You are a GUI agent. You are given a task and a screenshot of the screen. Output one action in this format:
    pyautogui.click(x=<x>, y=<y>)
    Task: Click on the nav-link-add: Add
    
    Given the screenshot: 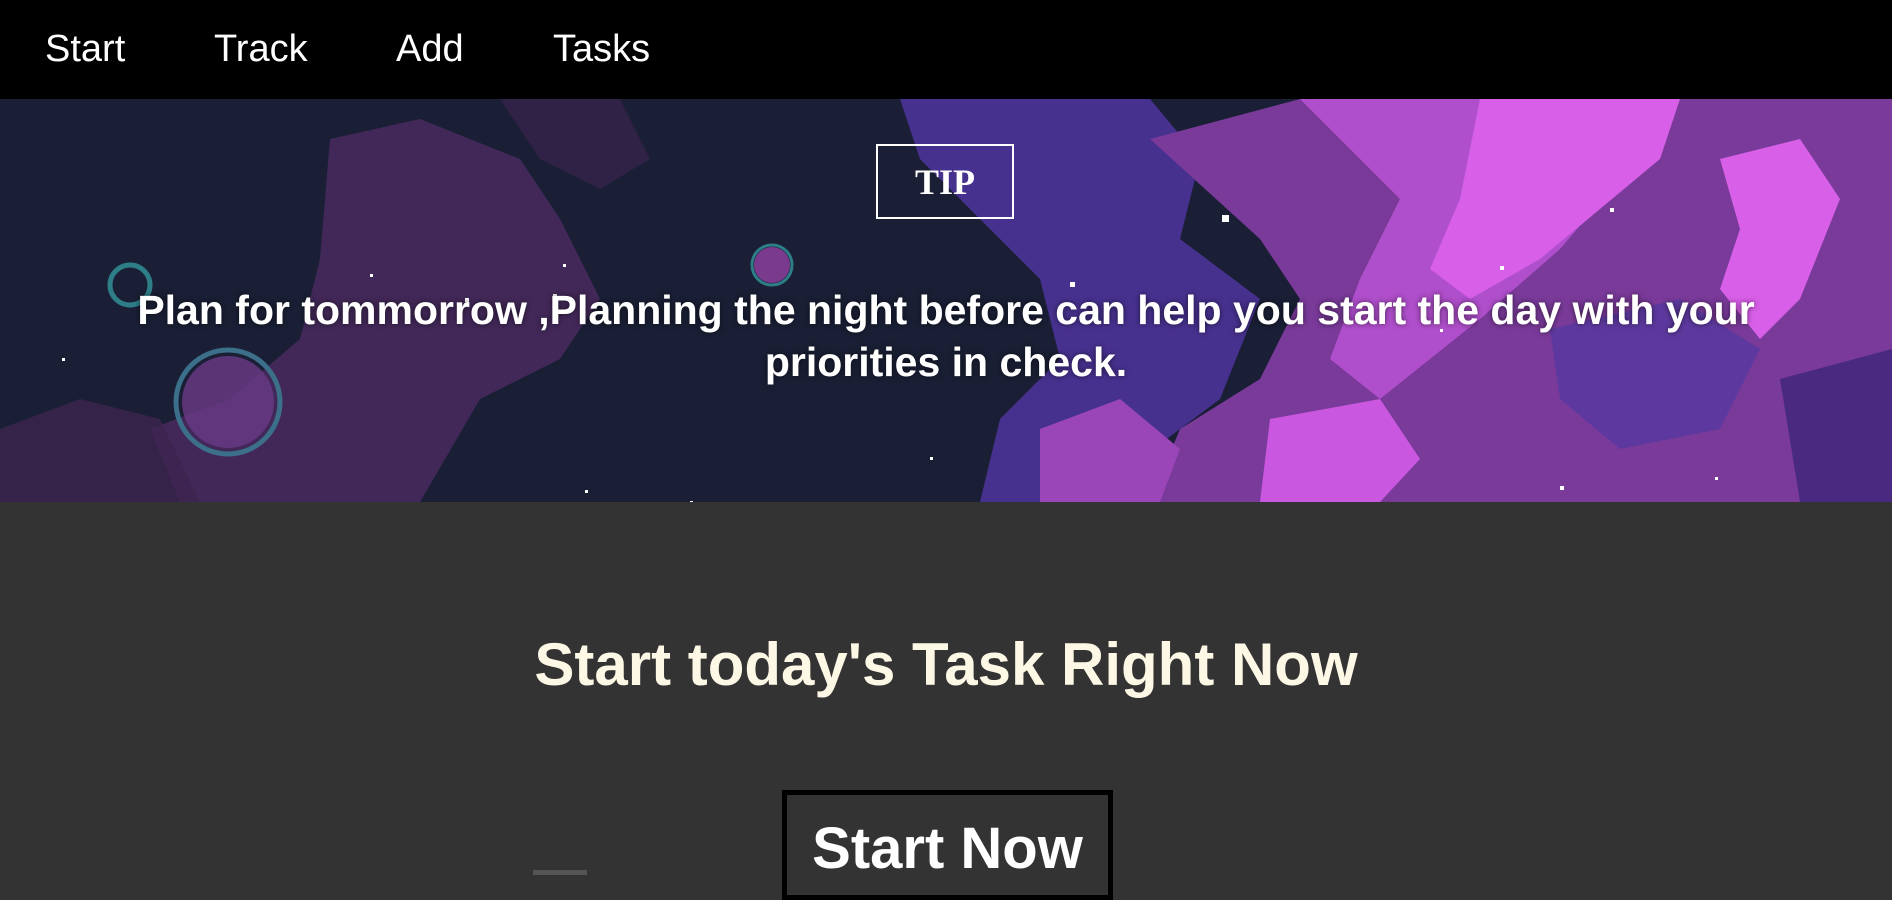 What is the action you would take?
    pyautogui.click(x=430, y=49)
    